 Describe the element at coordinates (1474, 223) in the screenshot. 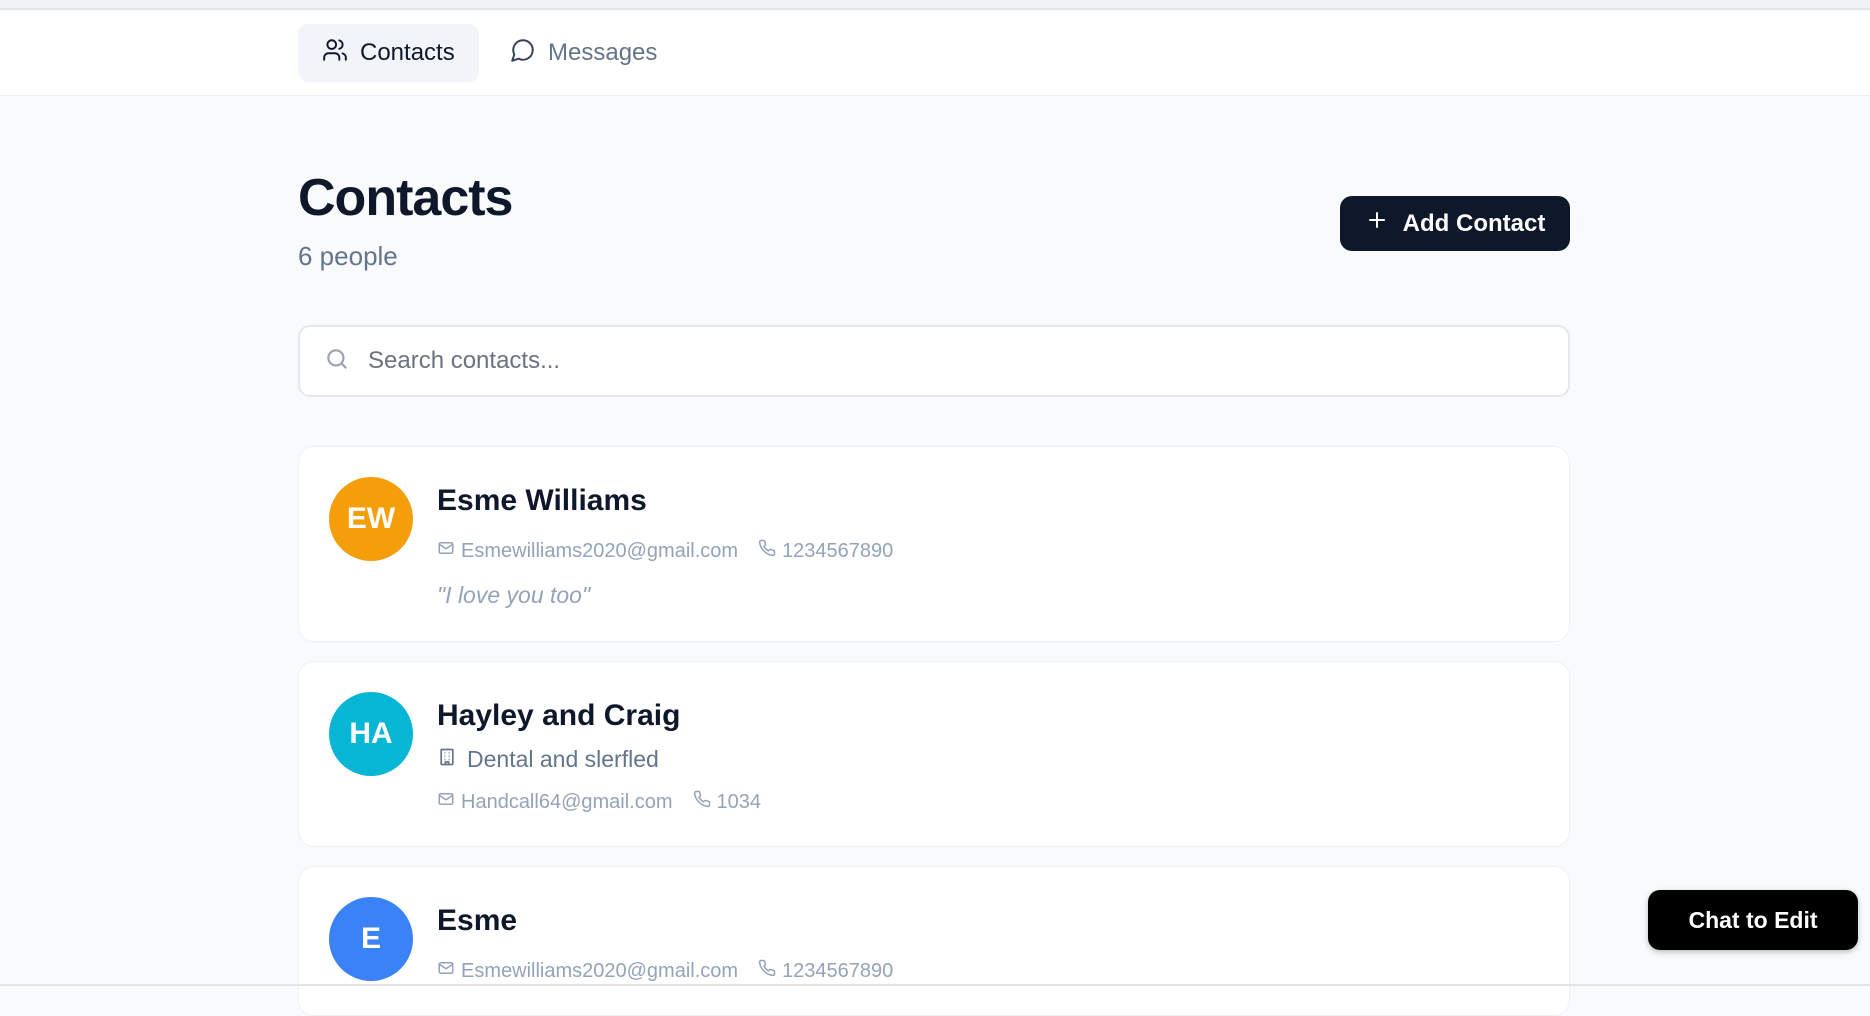

I see `add-contact-label: Add Contact` at that location.